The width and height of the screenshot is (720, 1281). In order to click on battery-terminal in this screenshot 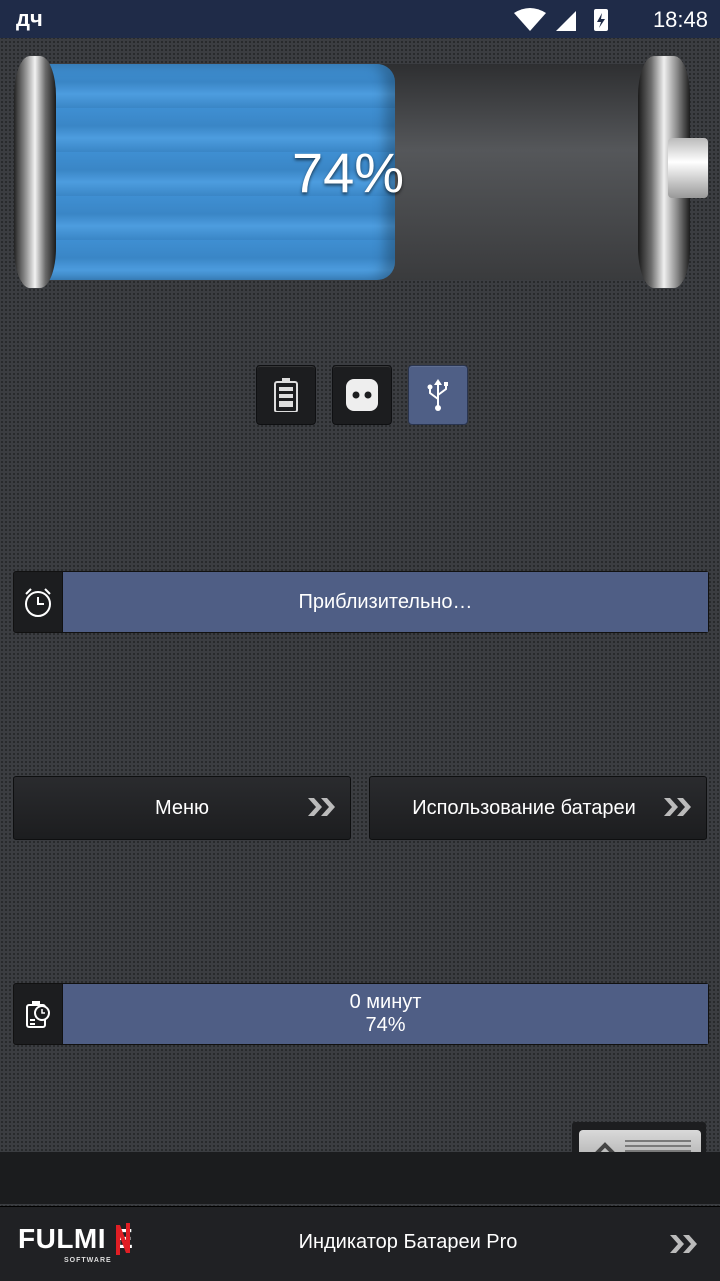, I will do `click(688, 168)`.